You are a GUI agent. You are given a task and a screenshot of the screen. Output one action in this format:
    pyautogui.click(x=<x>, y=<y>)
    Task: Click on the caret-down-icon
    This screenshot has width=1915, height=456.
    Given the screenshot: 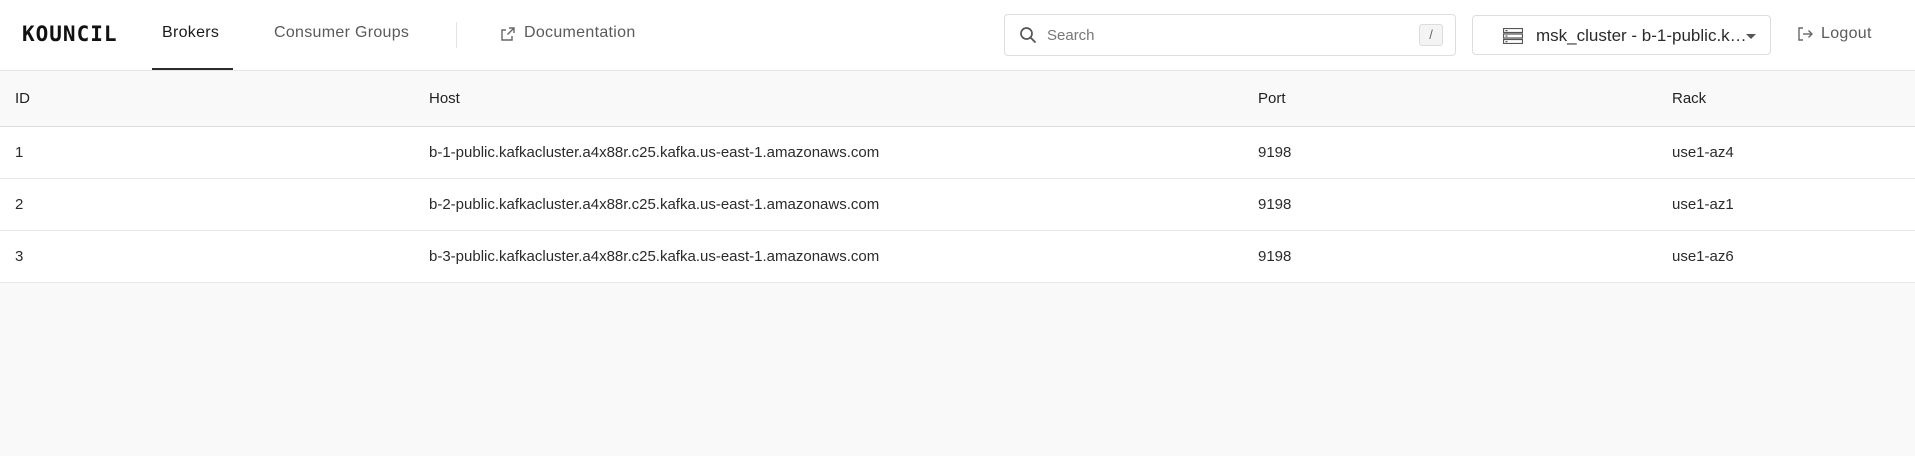 What is the action you would take?
    pyautogui.click(x=1751, y=36)
    